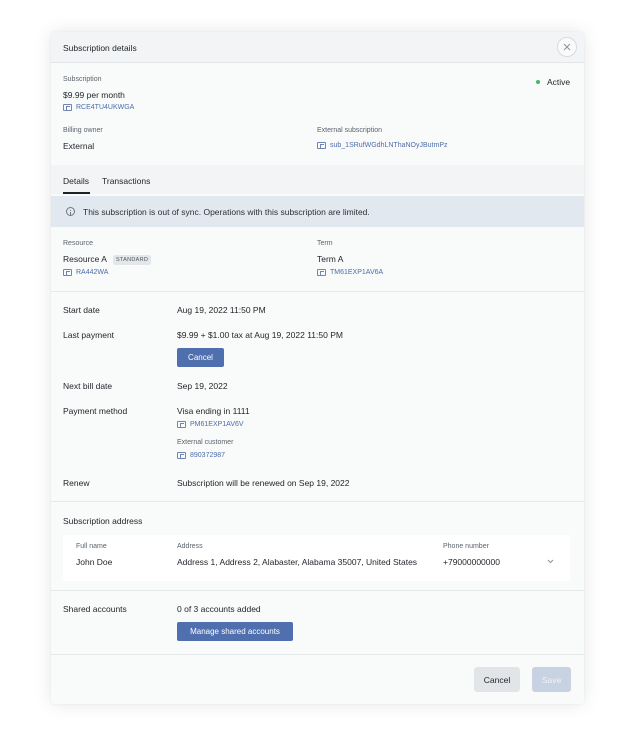  Describe the element at coordinates (235, 631) in the screenshot. I see `manage-shared-accounts-button: Manage shared accounts` at that location.